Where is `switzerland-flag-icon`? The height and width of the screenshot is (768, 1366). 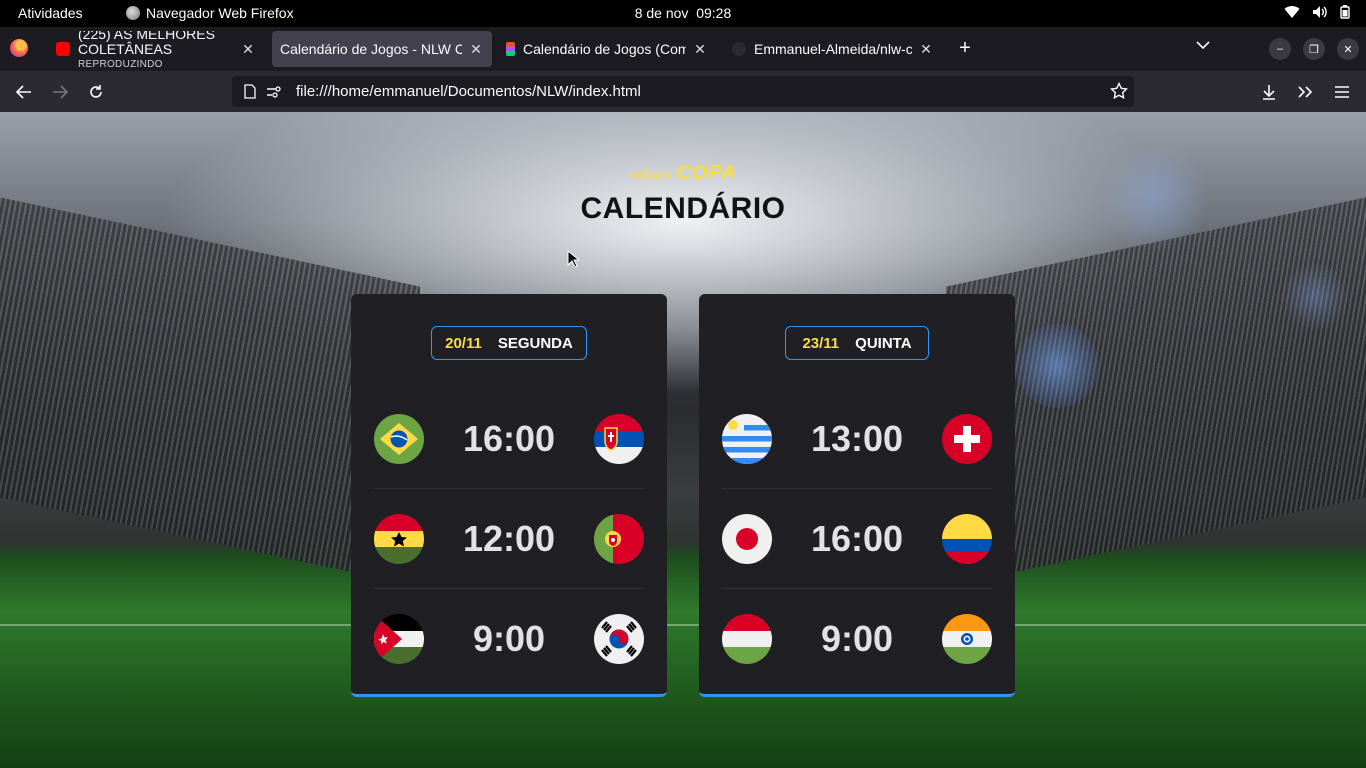
switzerland-flag-icon is located at coordinates (967, 438).